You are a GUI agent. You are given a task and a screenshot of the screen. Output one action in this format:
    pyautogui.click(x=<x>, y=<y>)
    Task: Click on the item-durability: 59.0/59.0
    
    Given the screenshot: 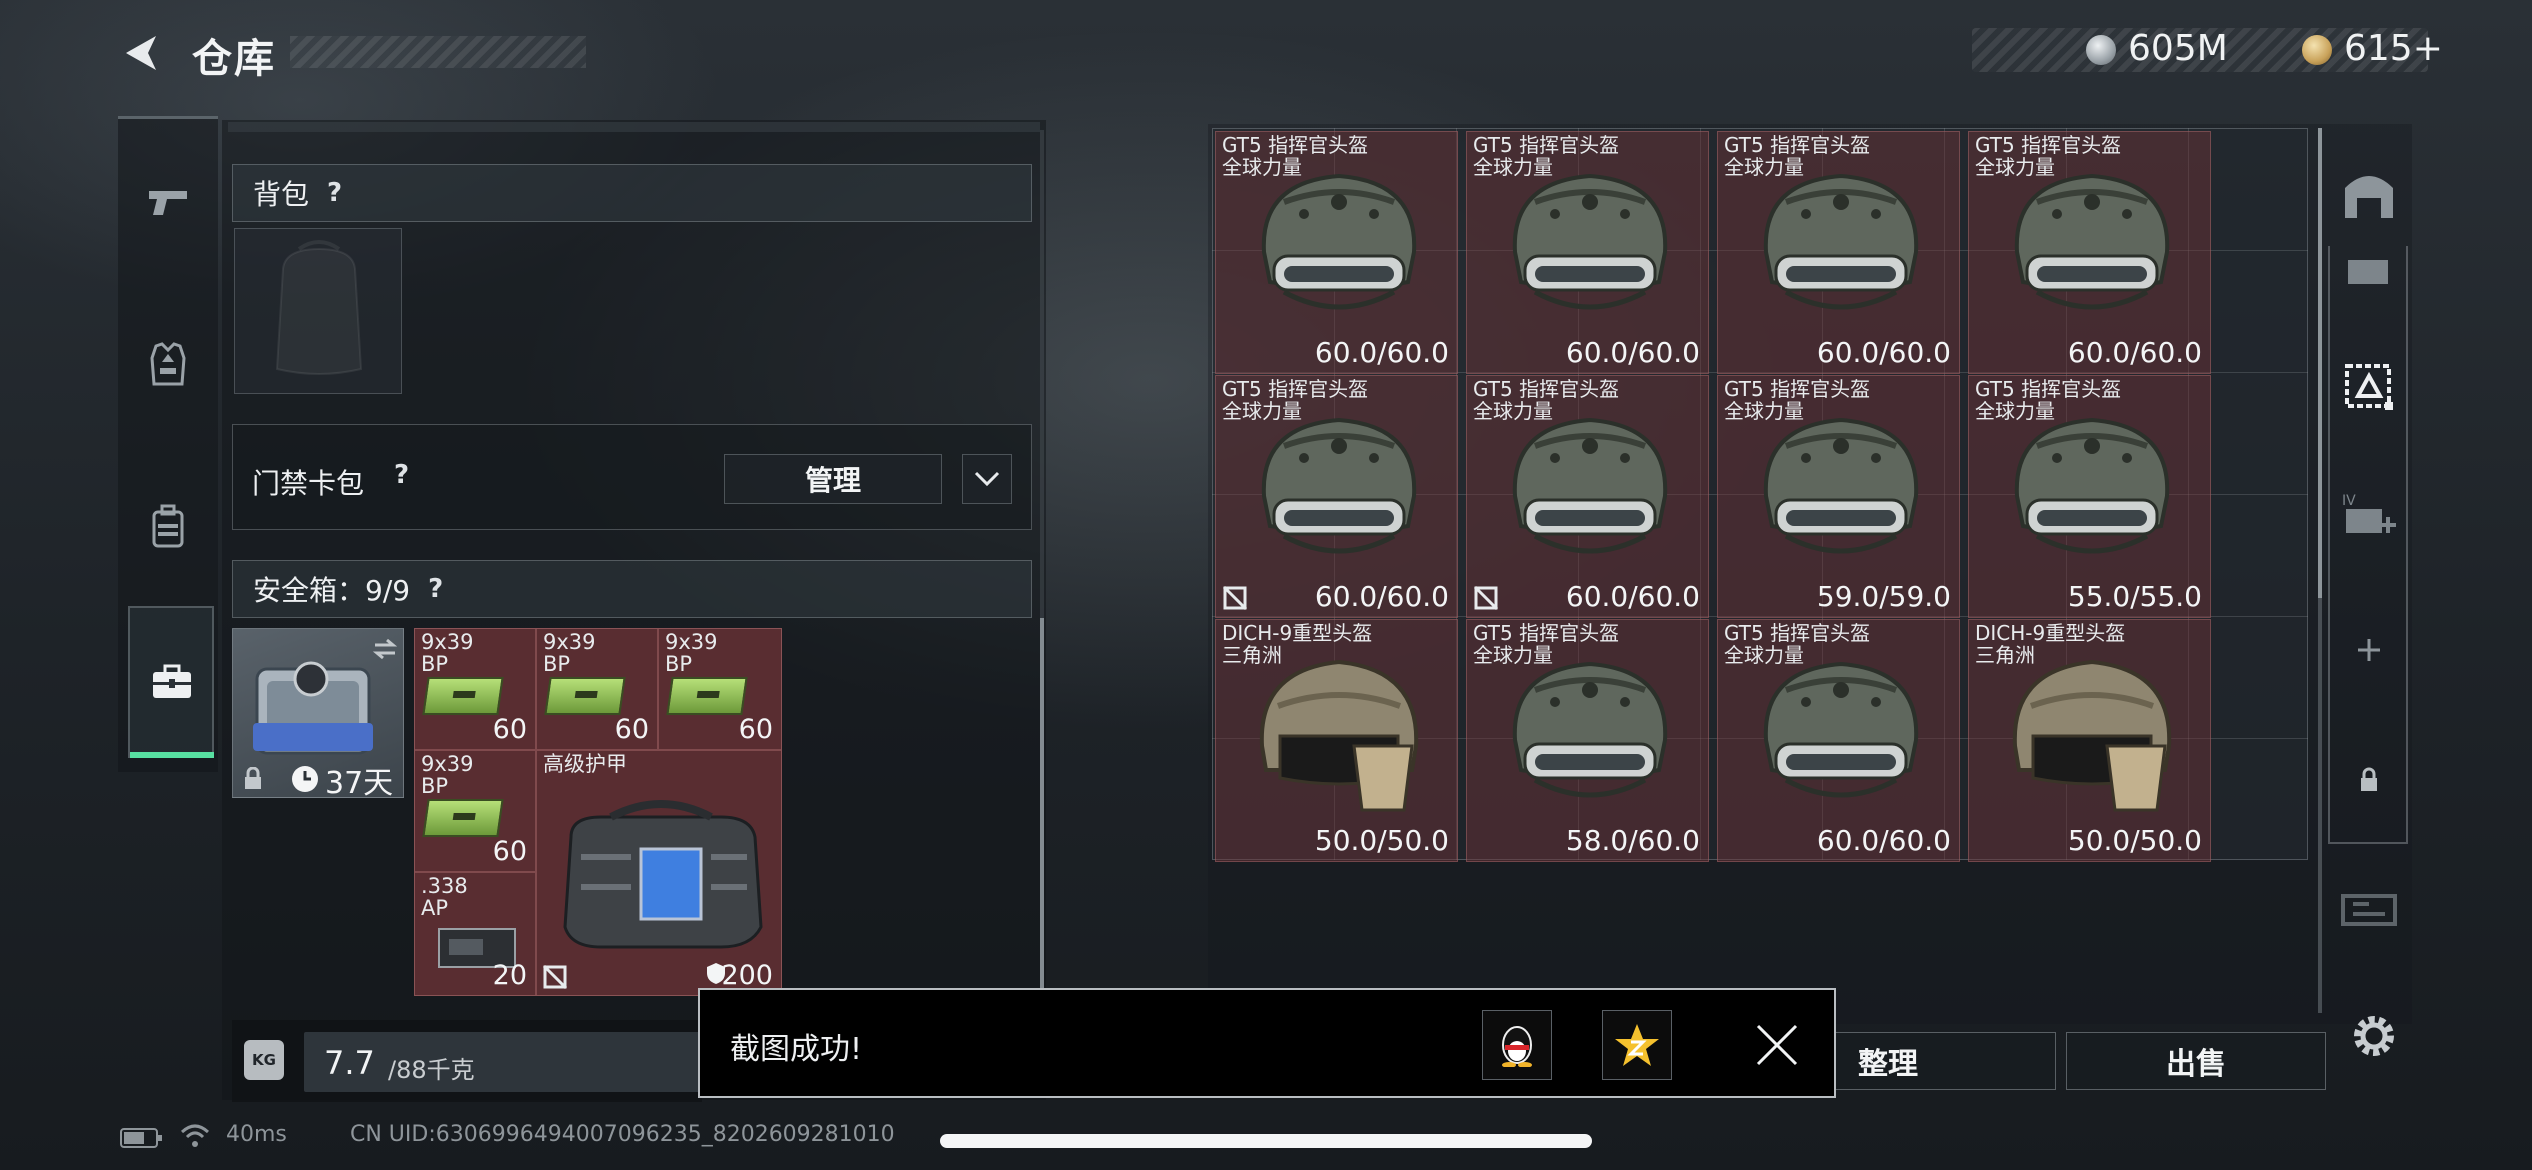 What is the action you would take?
    pyautogui.click(x=1883, y=596)
    